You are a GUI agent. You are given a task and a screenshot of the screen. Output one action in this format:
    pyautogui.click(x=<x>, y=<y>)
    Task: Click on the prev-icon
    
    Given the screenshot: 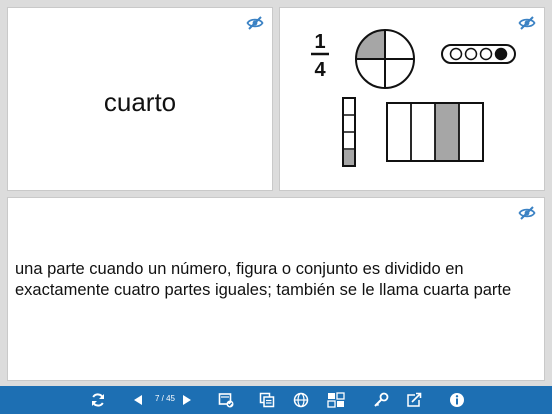 What is the action you would take?
    pyautogui.click(x=138, y=400)
    